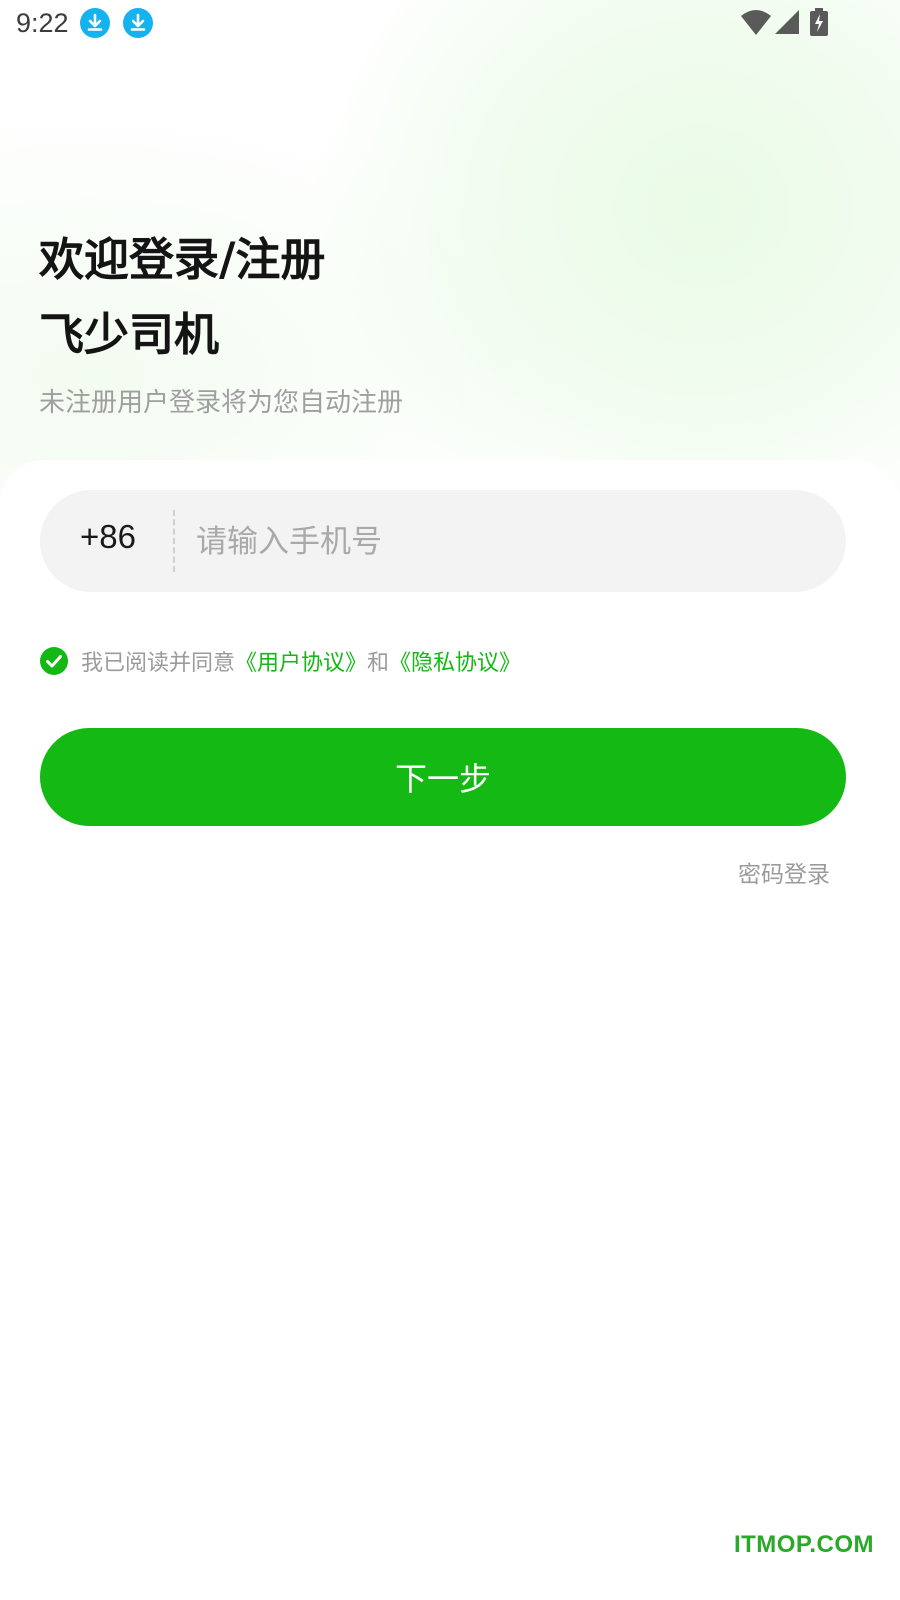  What do you see at coordinates (443, 777) in the screenshot?
I see `next-button: 下一步` at bounding box center [443, 777].